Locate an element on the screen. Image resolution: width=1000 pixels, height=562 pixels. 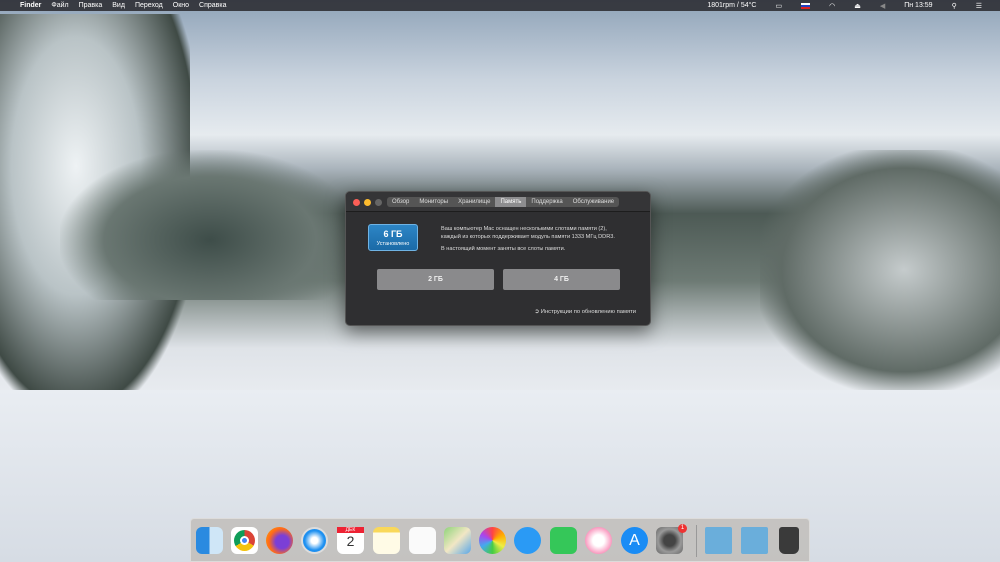
dock: ДЕК 2 A 1 is located at coordinates (500, 540).